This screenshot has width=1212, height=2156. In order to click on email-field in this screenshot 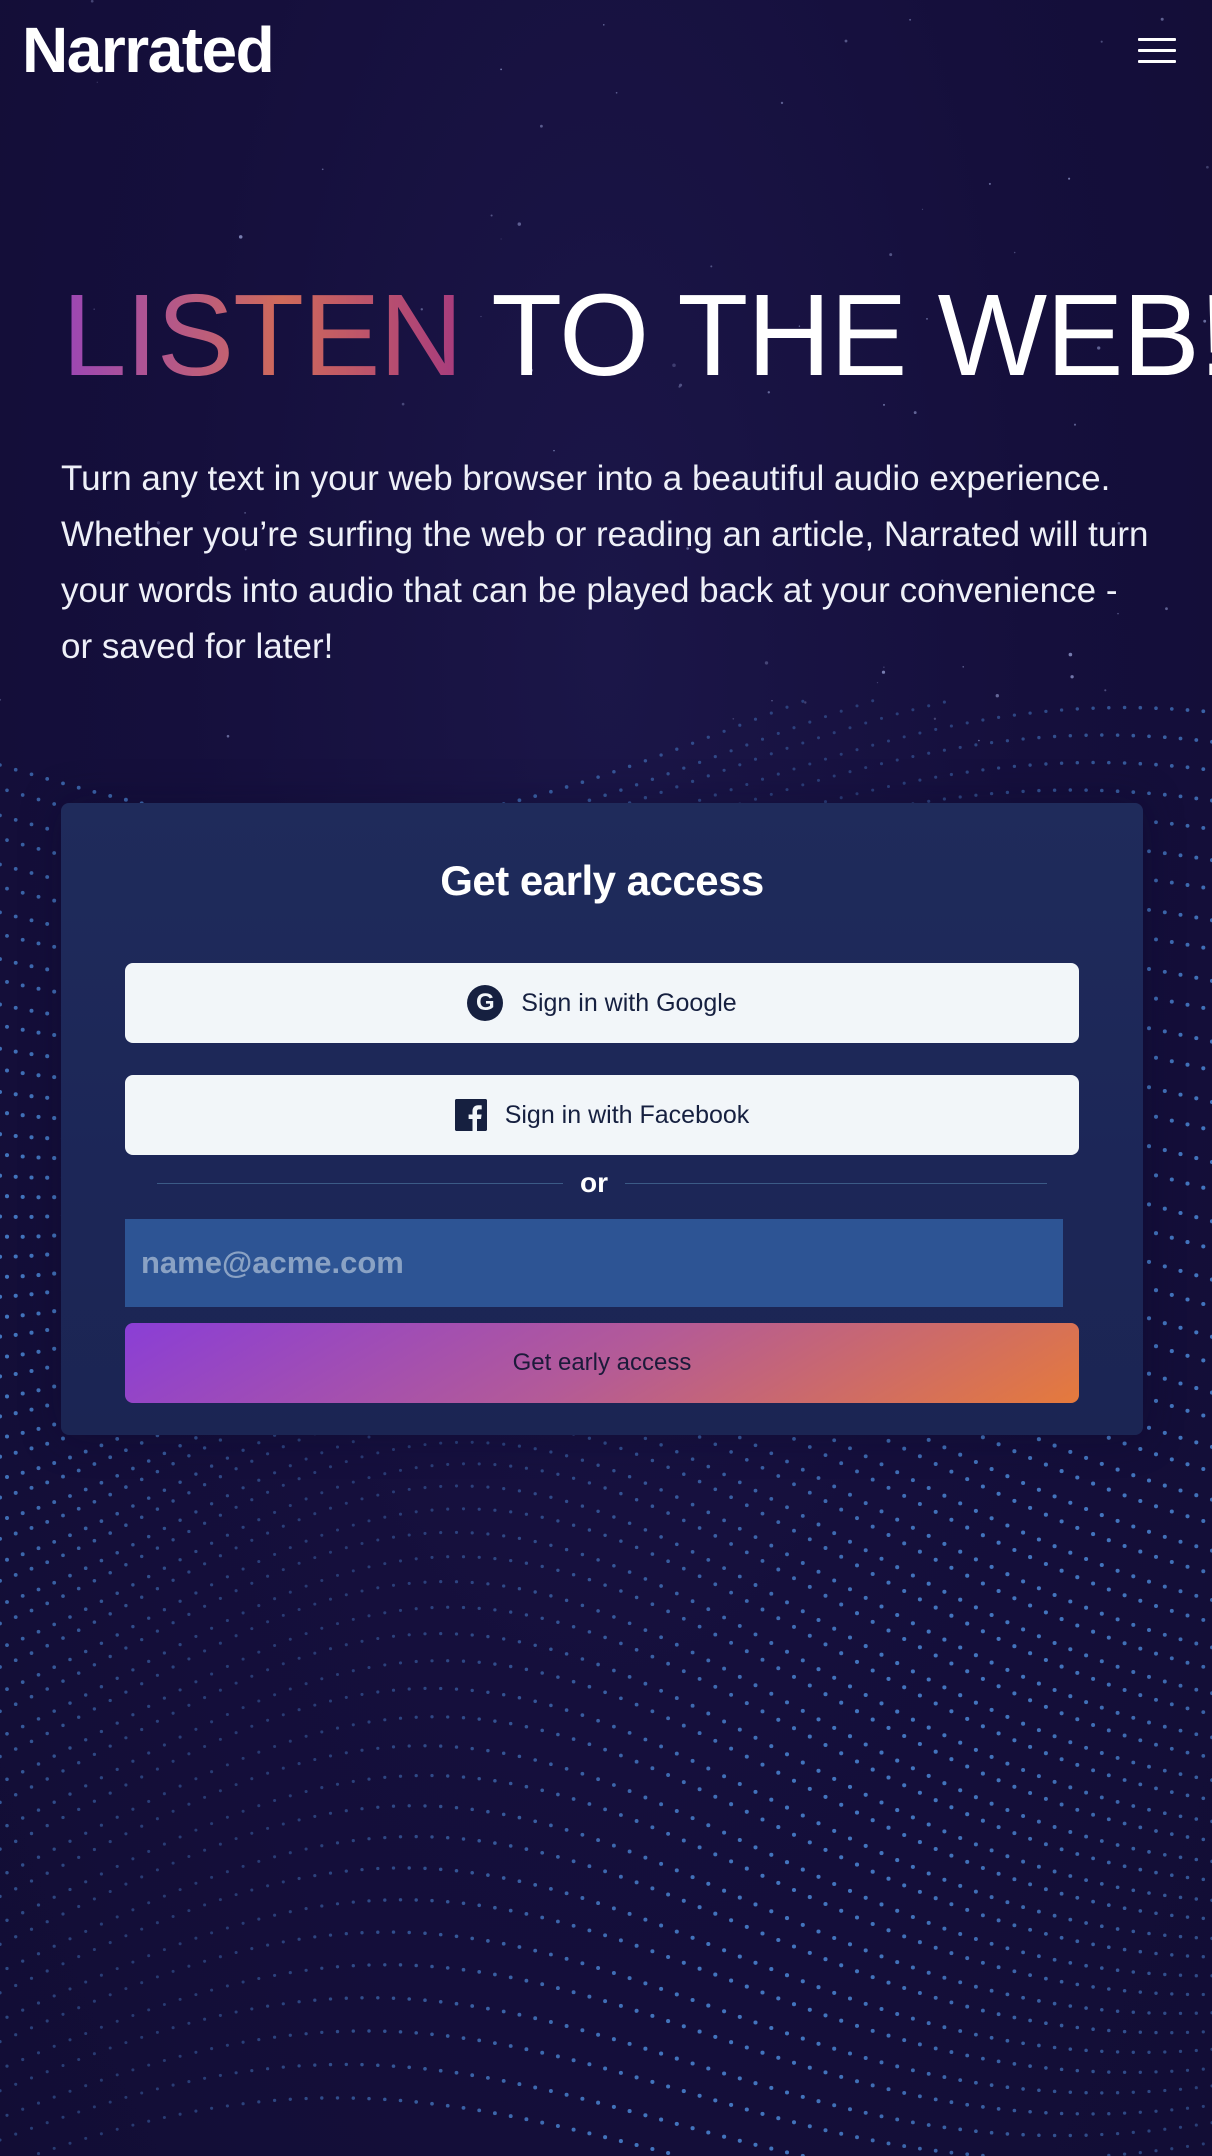, I will do `click(594, 1263)`.